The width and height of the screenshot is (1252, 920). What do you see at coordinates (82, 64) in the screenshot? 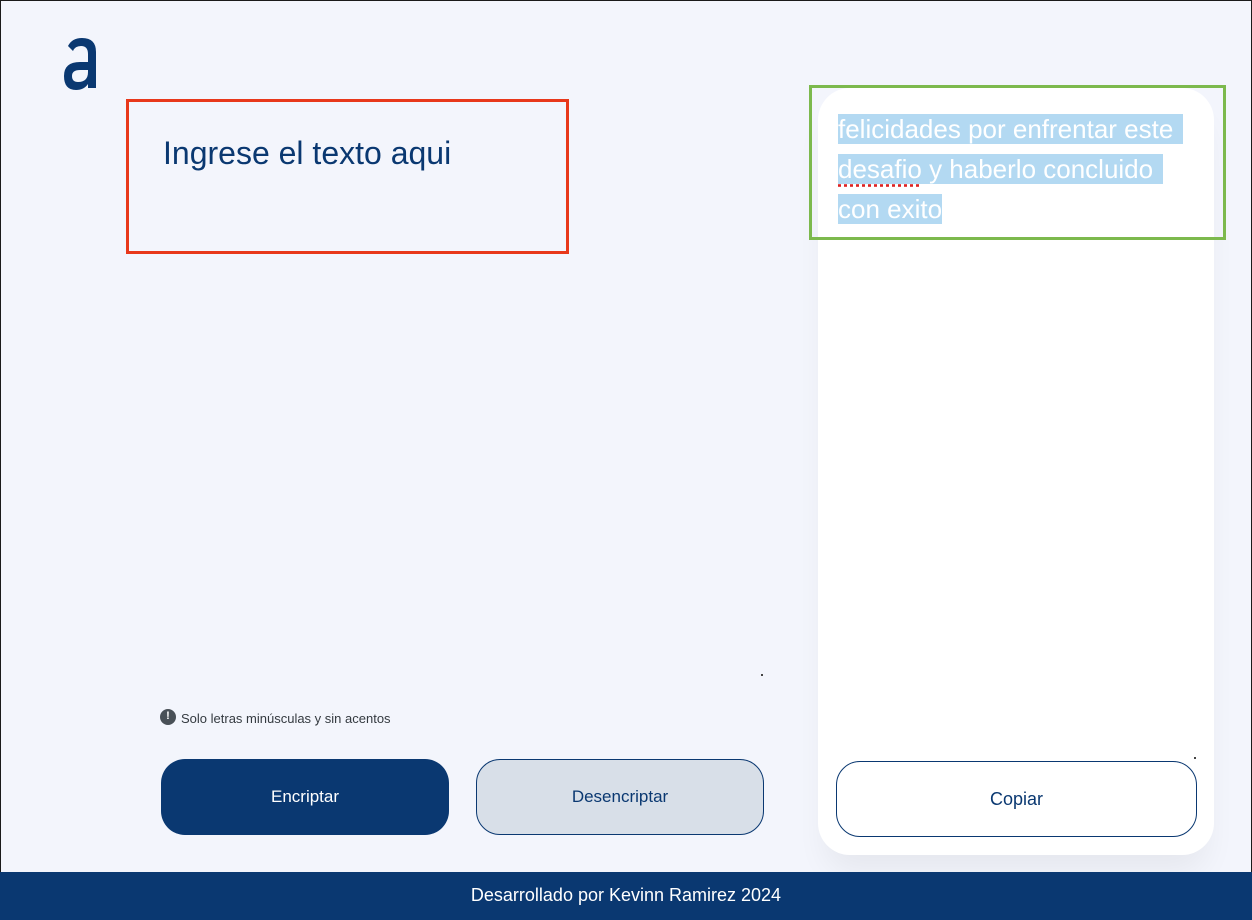
I see `alura-logo-icon` at bounding box center [82, 64].